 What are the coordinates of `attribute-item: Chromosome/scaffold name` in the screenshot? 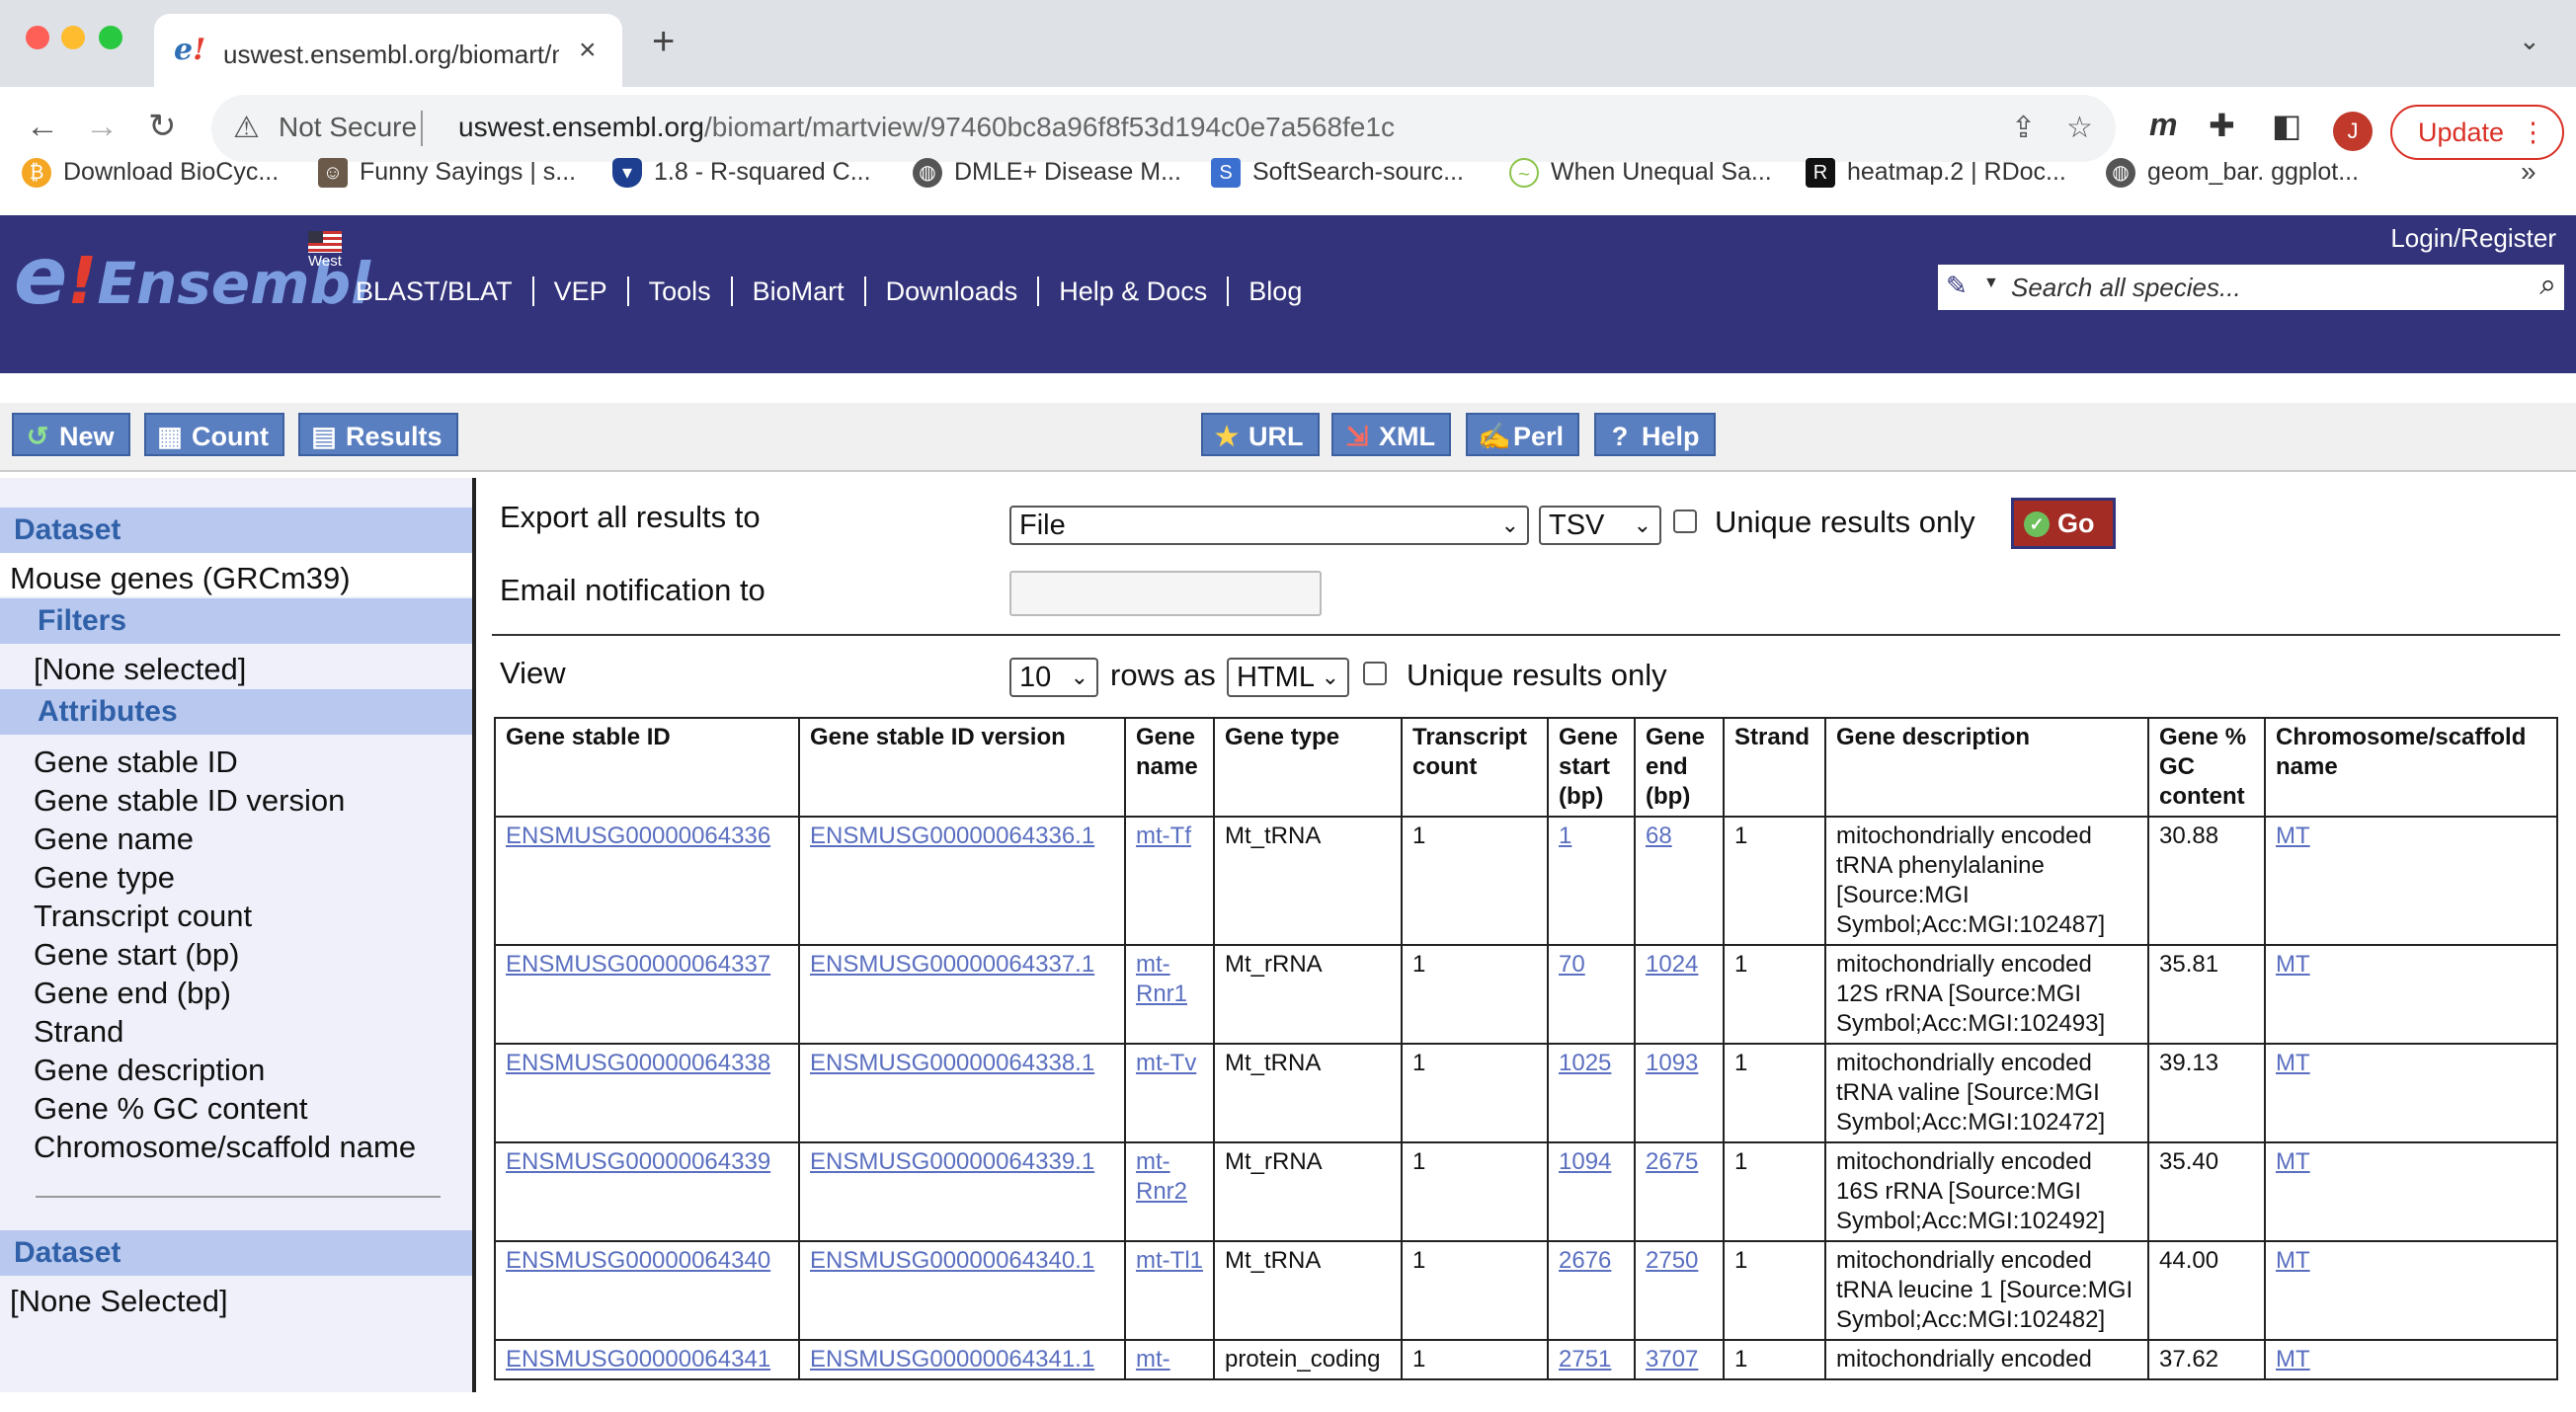 It's located at (225, 1148).